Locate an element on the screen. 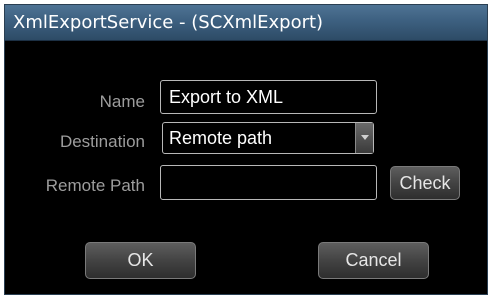  name-label: Name is located at coordinates (122, 101).